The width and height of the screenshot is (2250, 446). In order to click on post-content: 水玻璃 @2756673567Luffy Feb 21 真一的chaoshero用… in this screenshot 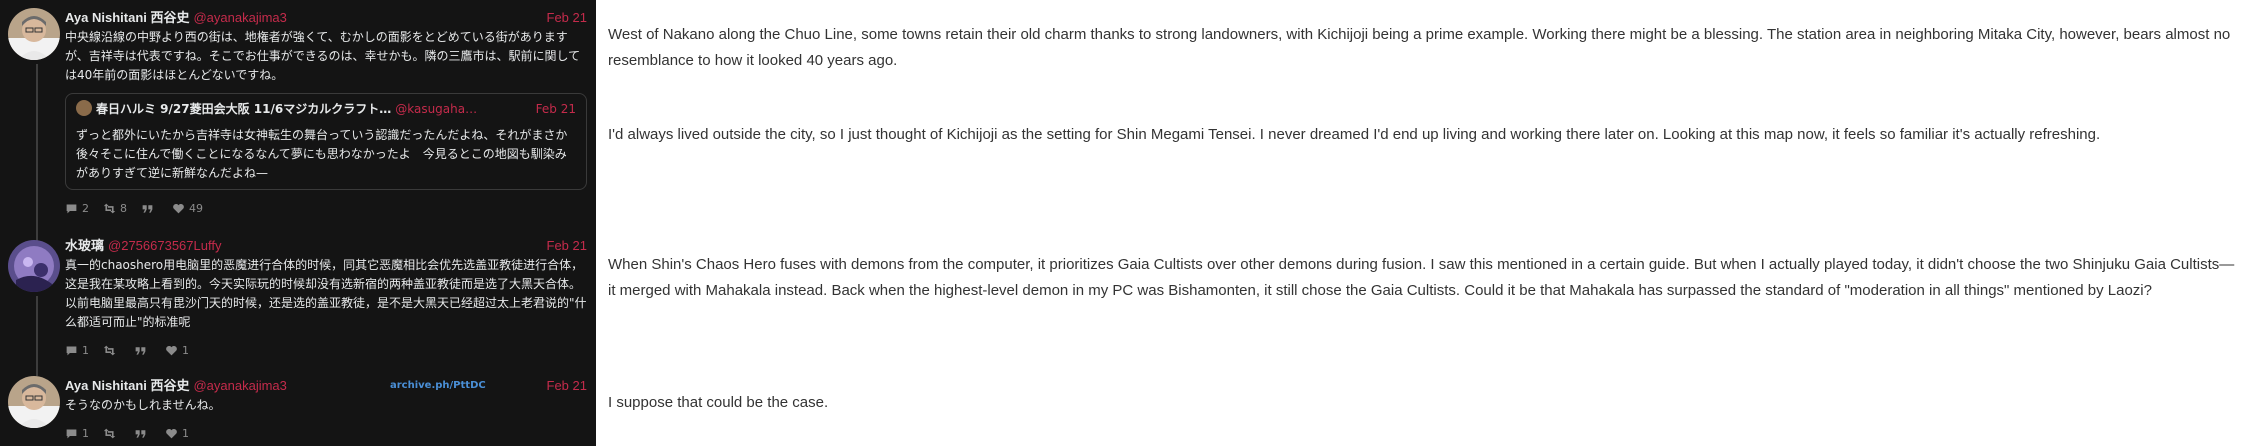, I will do `click(326, 297)`.